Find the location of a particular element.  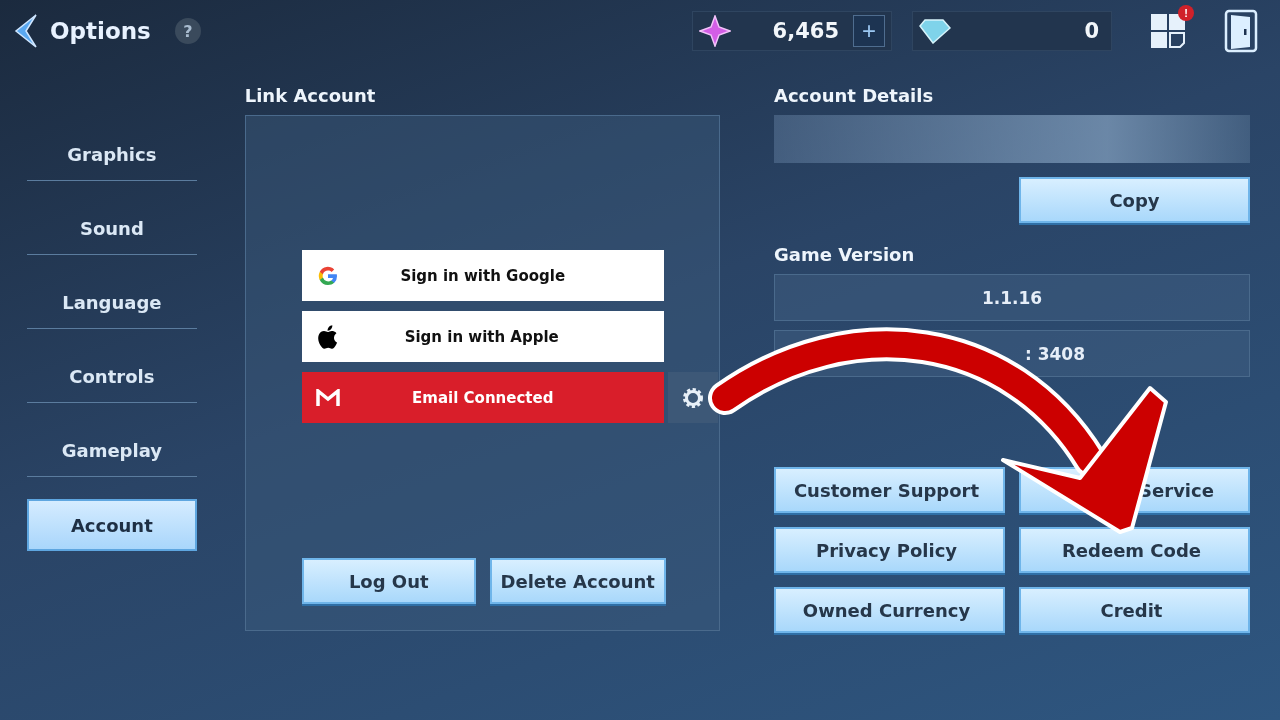

menu-button: Credit is located at coordinates (1134, 610).